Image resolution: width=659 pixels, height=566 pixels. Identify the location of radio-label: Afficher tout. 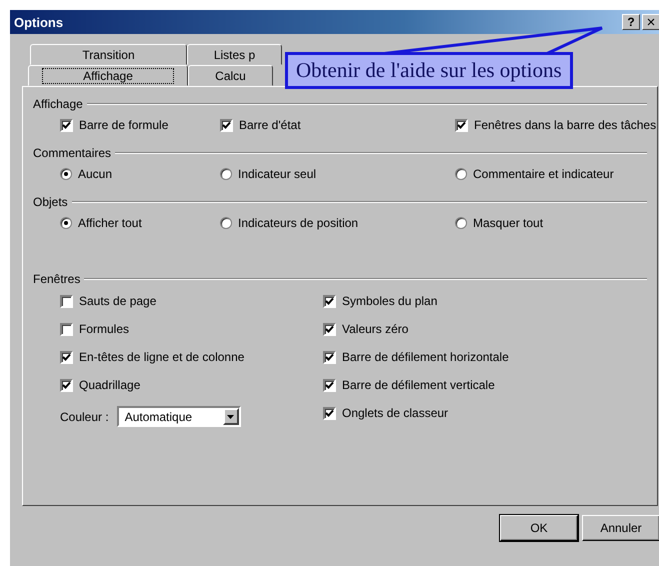
(110, 223).